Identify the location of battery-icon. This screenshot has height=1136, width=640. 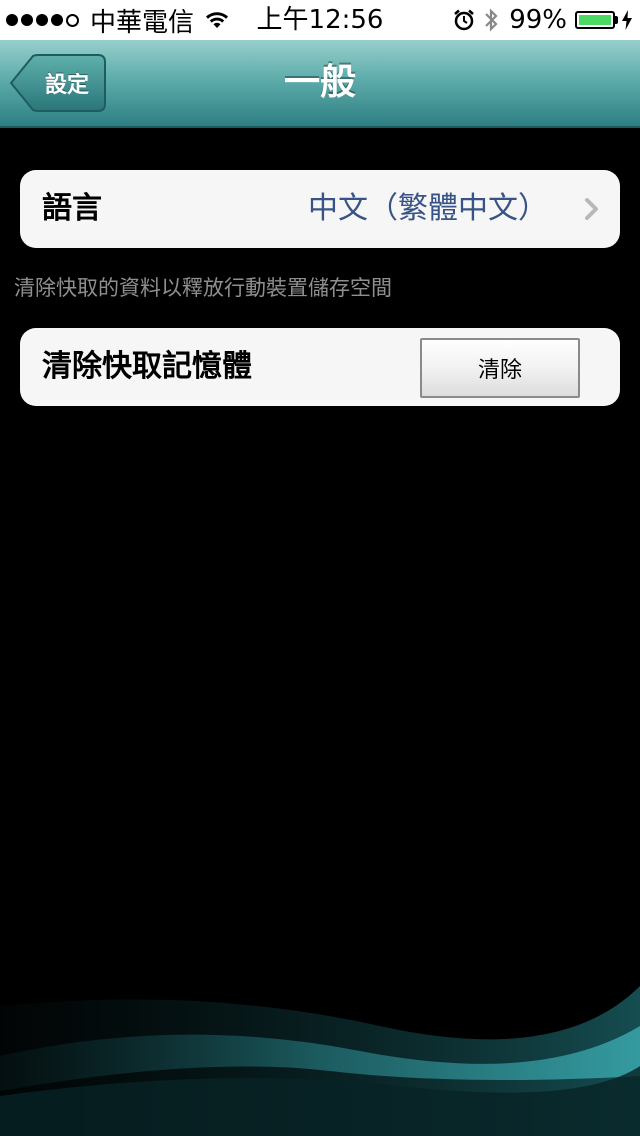
(595, 20).